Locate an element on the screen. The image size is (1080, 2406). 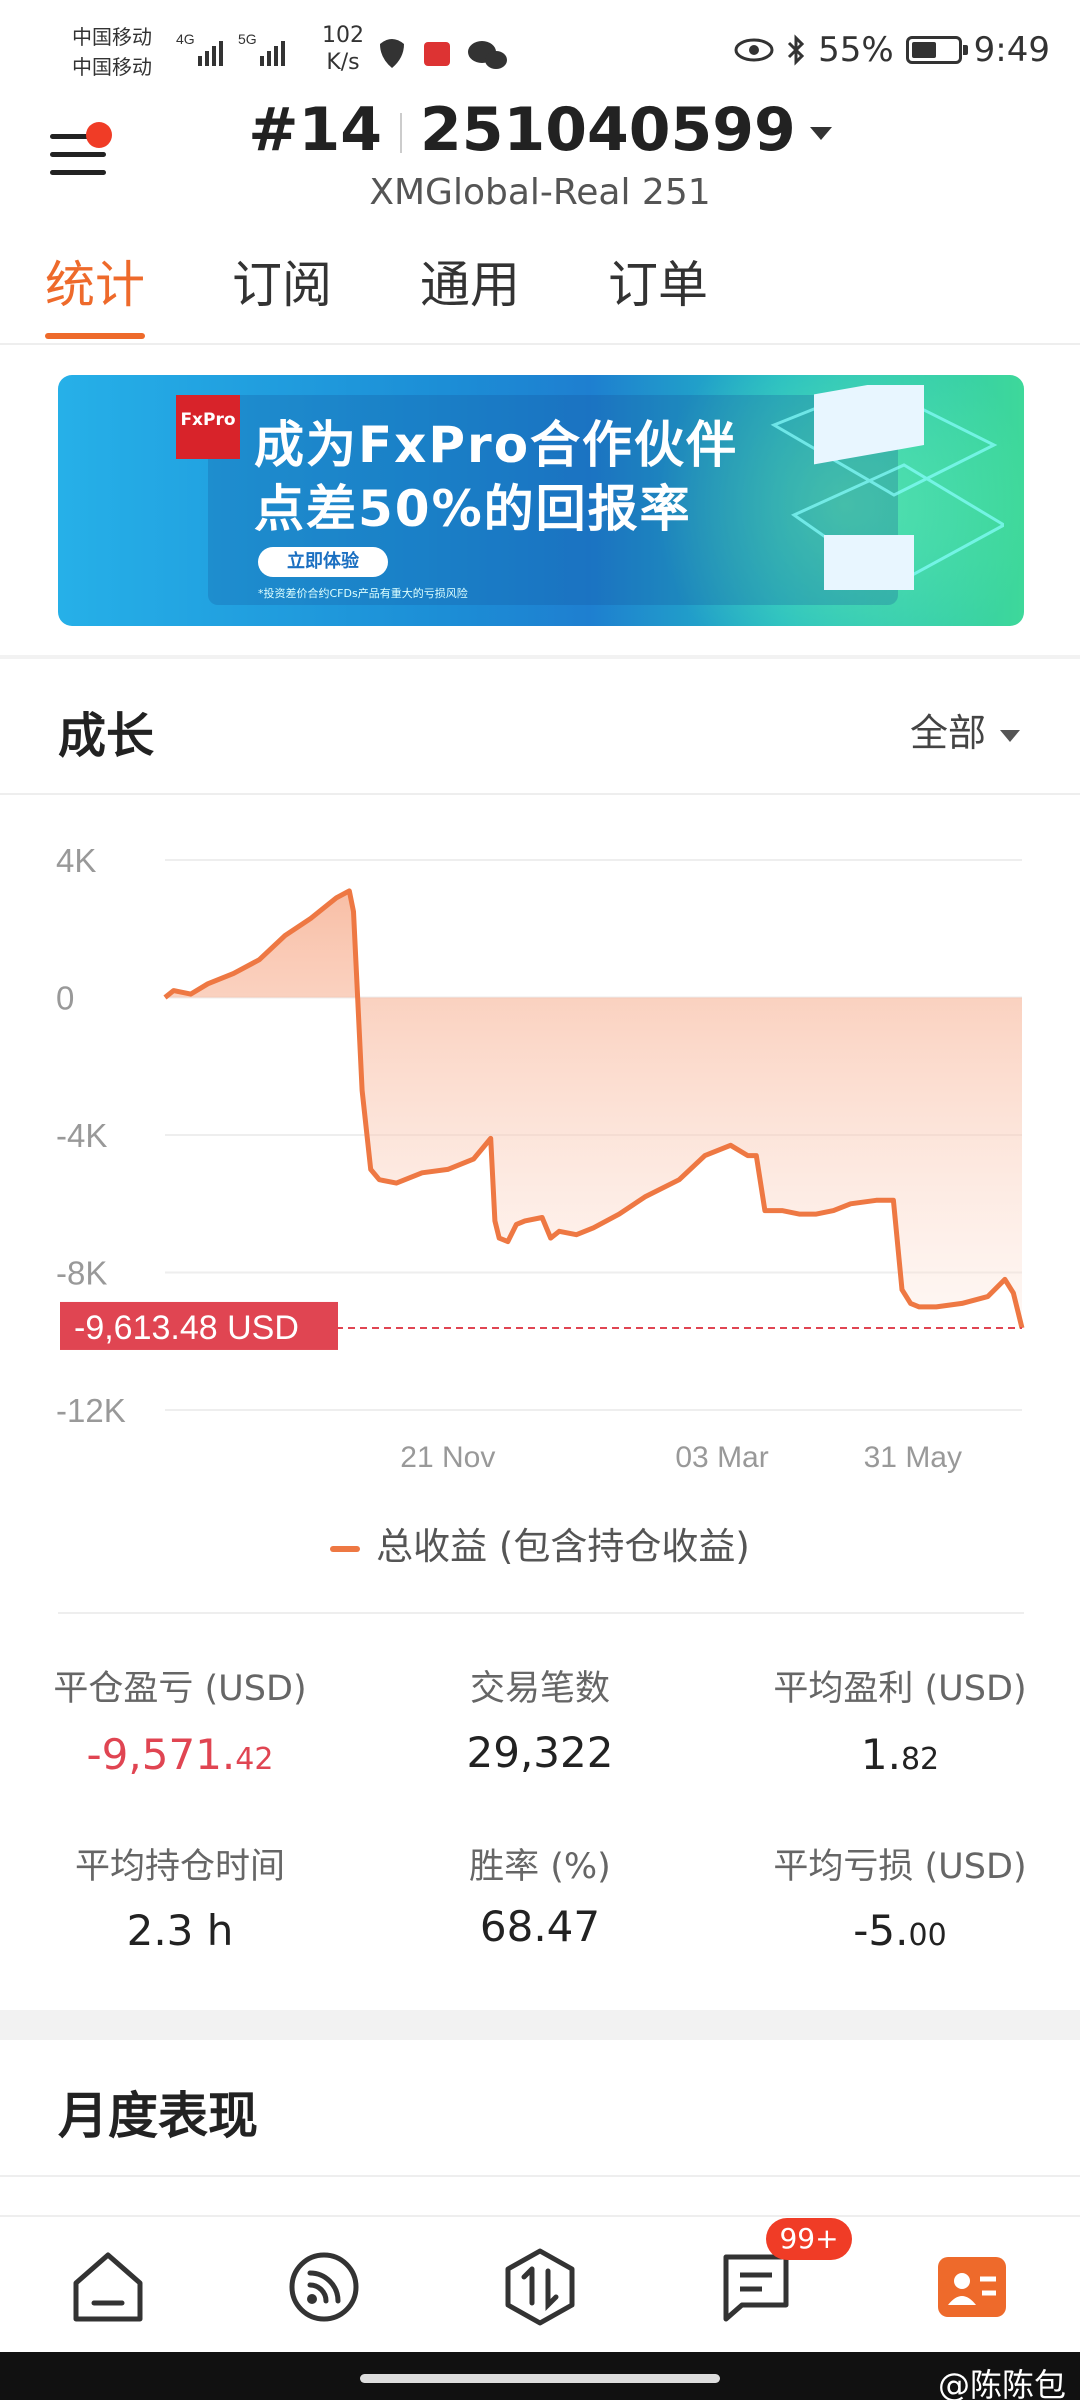
stat-value: 2.3 h is located at coordinates (180, 1930).